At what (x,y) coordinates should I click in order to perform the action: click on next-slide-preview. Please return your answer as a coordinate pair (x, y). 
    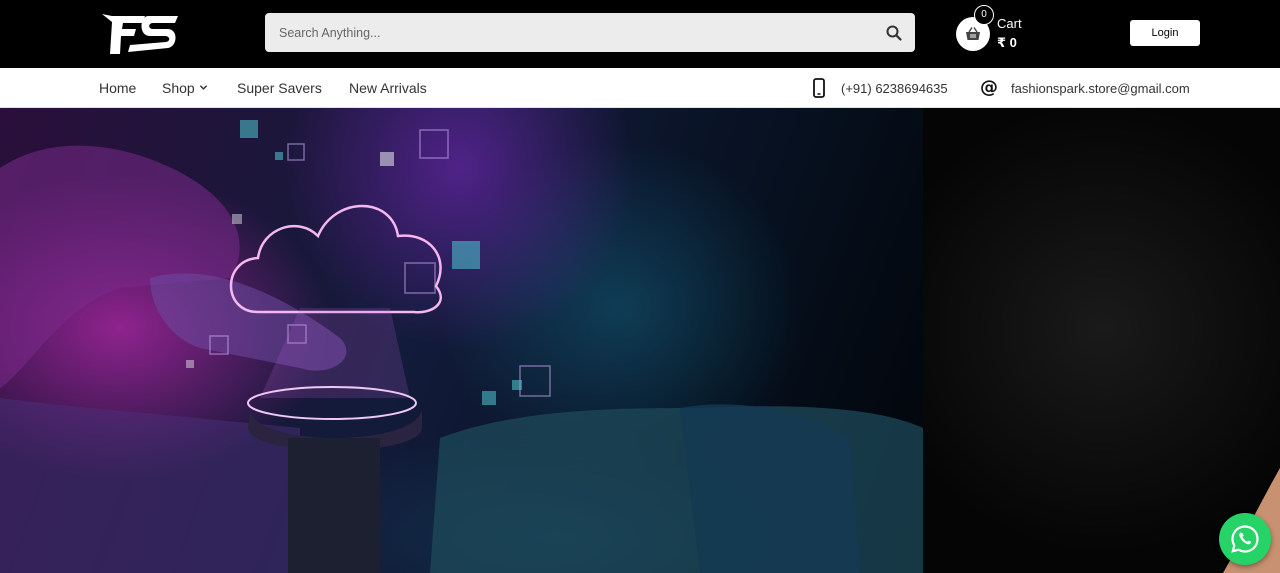
    Looking at the image, I should click on (1251, 520).